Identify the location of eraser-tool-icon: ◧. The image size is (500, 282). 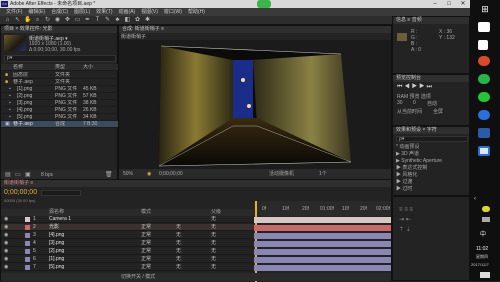
(127, 20).